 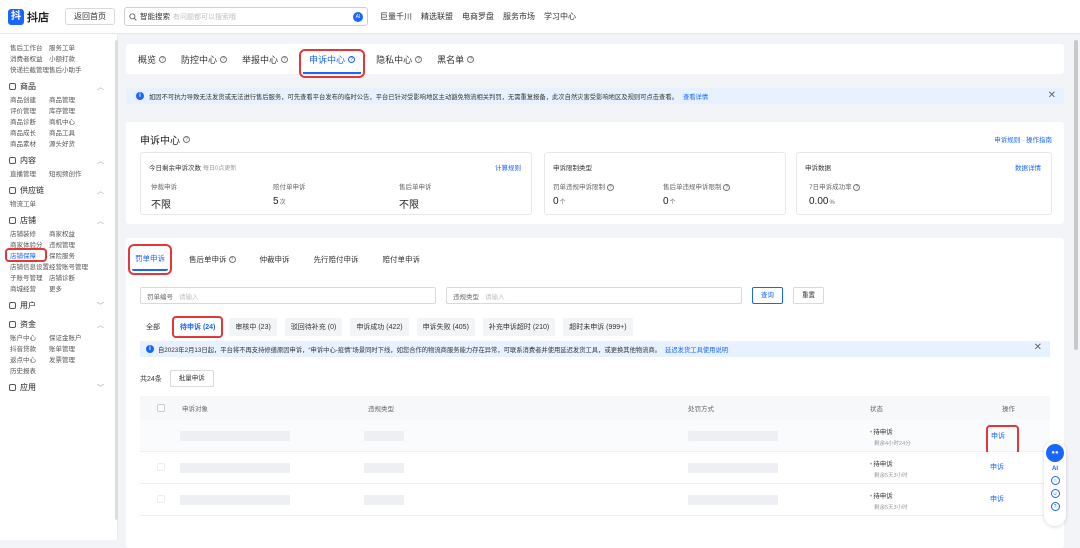 I want to click on sidebar-item: 保险服务, so click(x=73, y=255).